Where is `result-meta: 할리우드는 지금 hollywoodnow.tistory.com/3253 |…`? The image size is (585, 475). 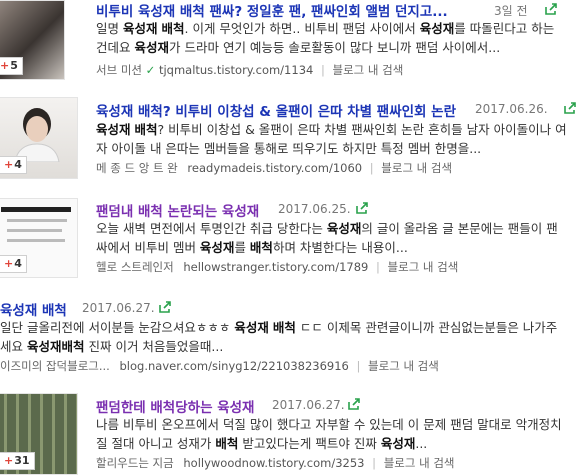
result-meta: 할리우드는 지금 hollywoodnow.tistory.com/3253 |… is located at coordinates (275, 463).